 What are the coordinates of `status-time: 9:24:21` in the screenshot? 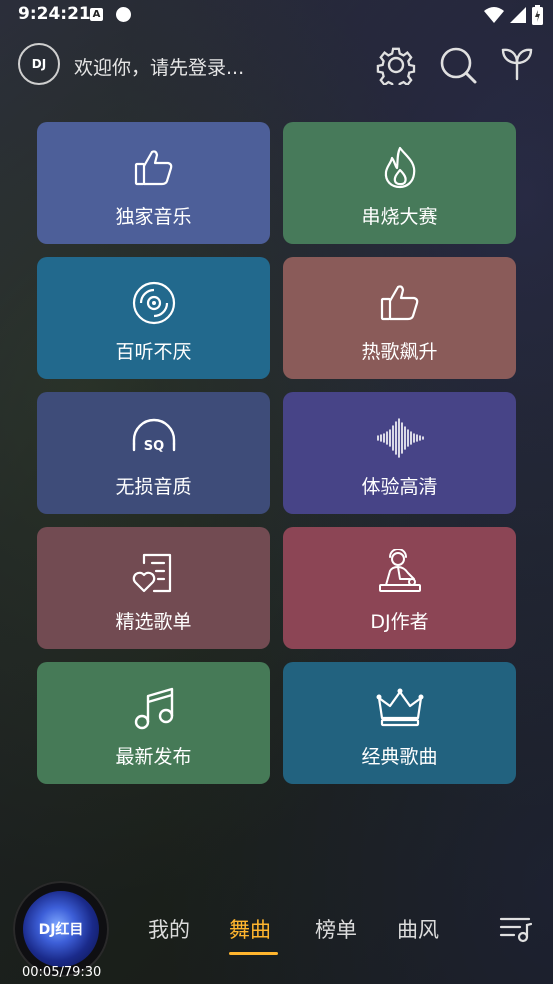 It's located at (54, 14).